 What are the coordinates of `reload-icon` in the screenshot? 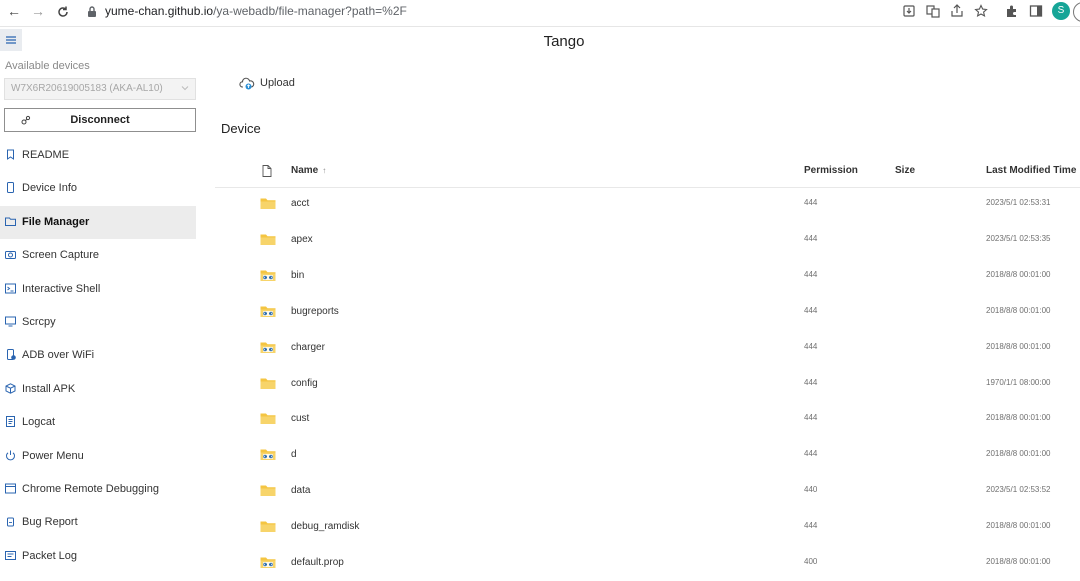 It's located at (63, 12).